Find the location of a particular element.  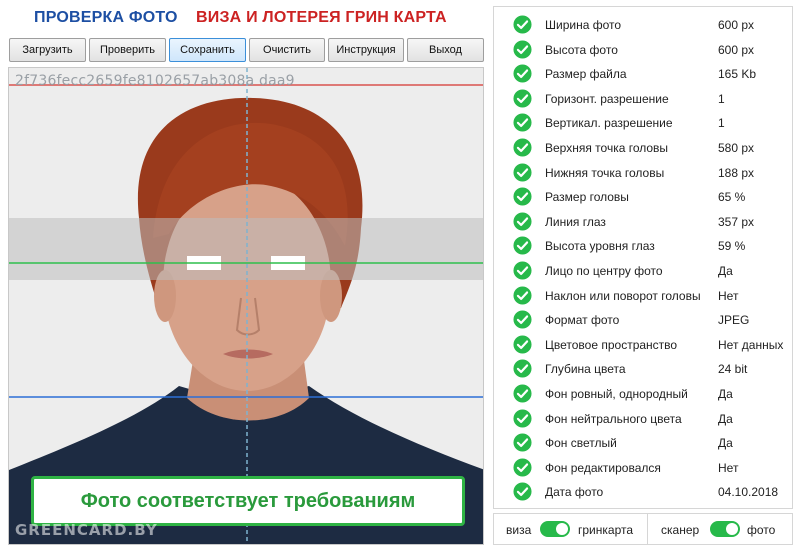

check-label: Фон редактировался is located at coordinates (603, 467).